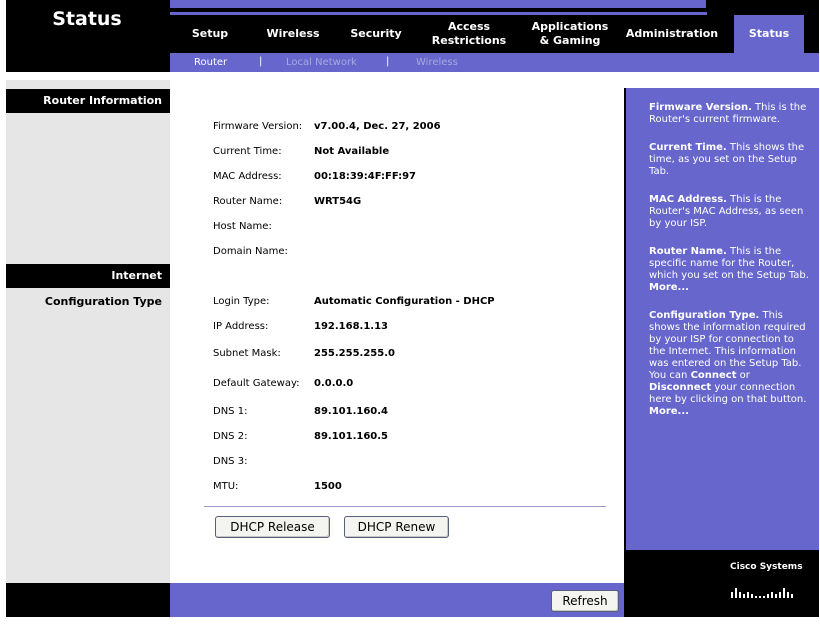  I want to click on subnet-mask-label: Subnet Mask:, so click(247, 353).